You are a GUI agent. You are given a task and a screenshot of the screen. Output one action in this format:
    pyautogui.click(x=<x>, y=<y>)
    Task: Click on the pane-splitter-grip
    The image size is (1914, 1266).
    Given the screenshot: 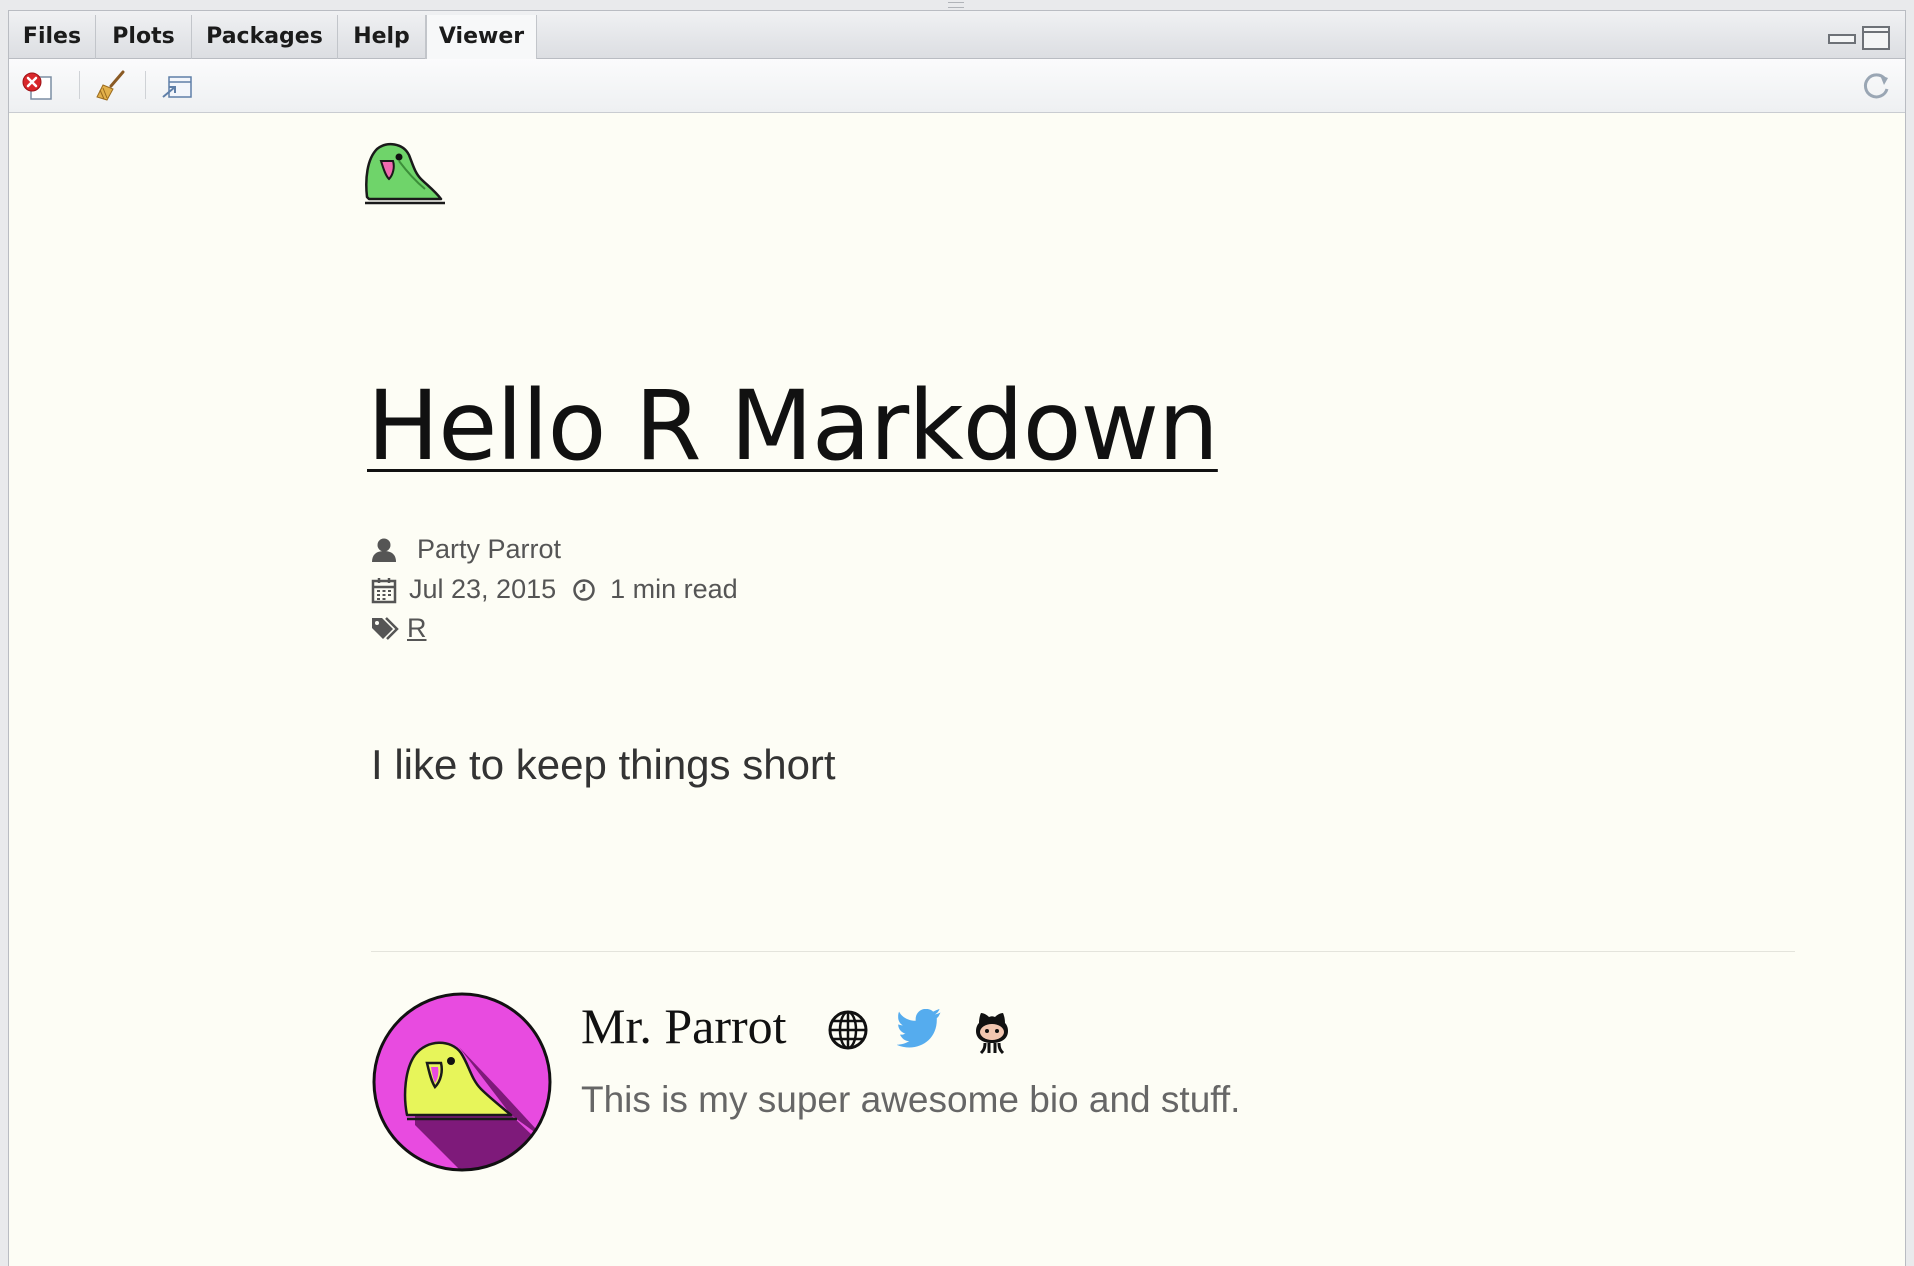 What is the action you would take?
    pyautogui.click(x=956, y=5)
    